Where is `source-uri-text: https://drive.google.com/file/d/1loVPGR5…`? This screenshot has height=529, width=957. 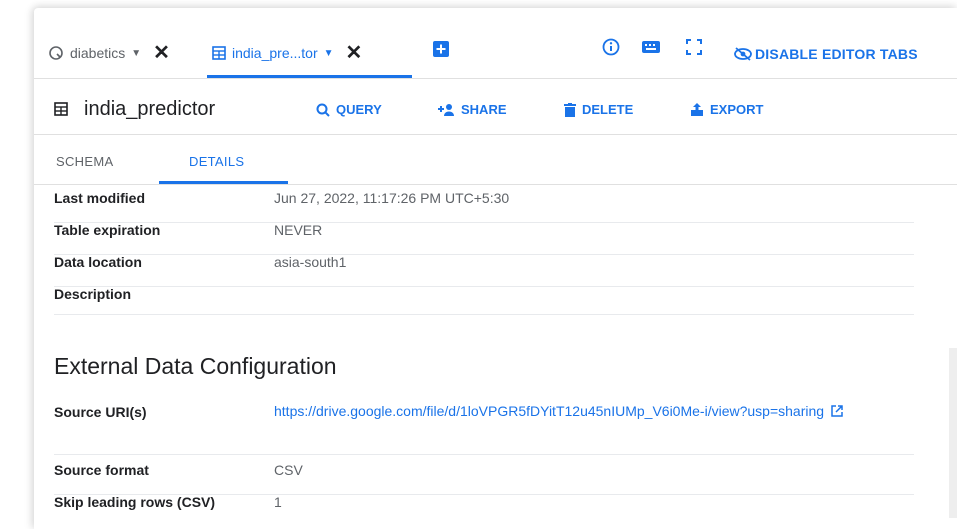 source-uri-text: https://drive.google.com/file/d/1loVPGR5… is located at coordinates (549, 411).